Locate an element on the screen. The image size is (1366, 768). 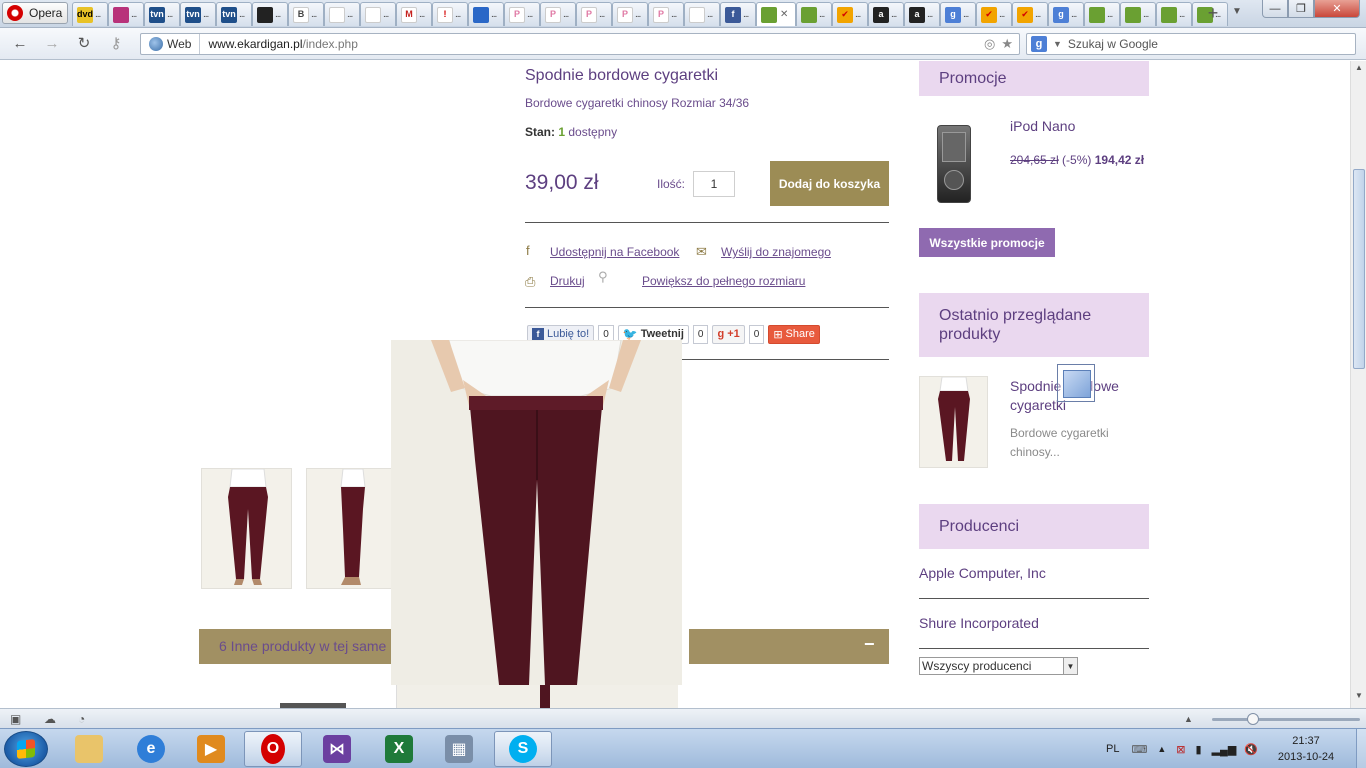
taskbar-app-ie: e is located at coordinates (151, 749).